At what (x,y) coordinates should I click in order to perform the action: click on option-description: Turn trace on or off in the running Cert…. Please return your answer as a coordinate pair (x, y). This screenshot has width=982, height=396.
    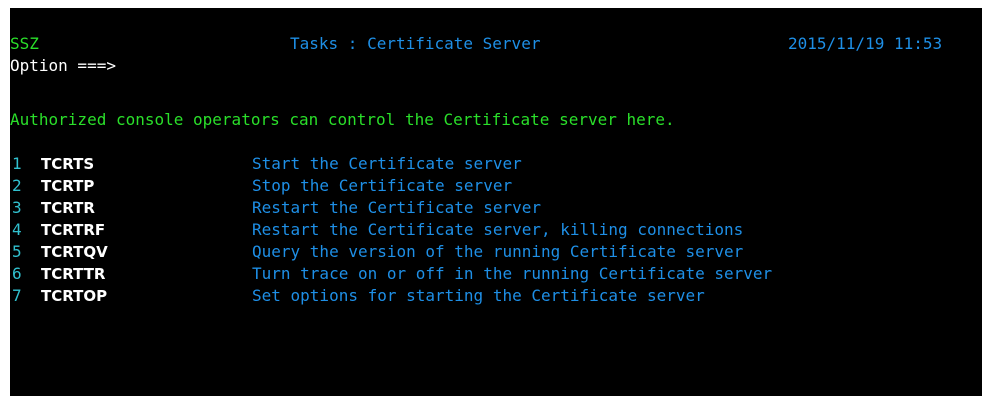
    Looking at the image, I should click on (512, 274).